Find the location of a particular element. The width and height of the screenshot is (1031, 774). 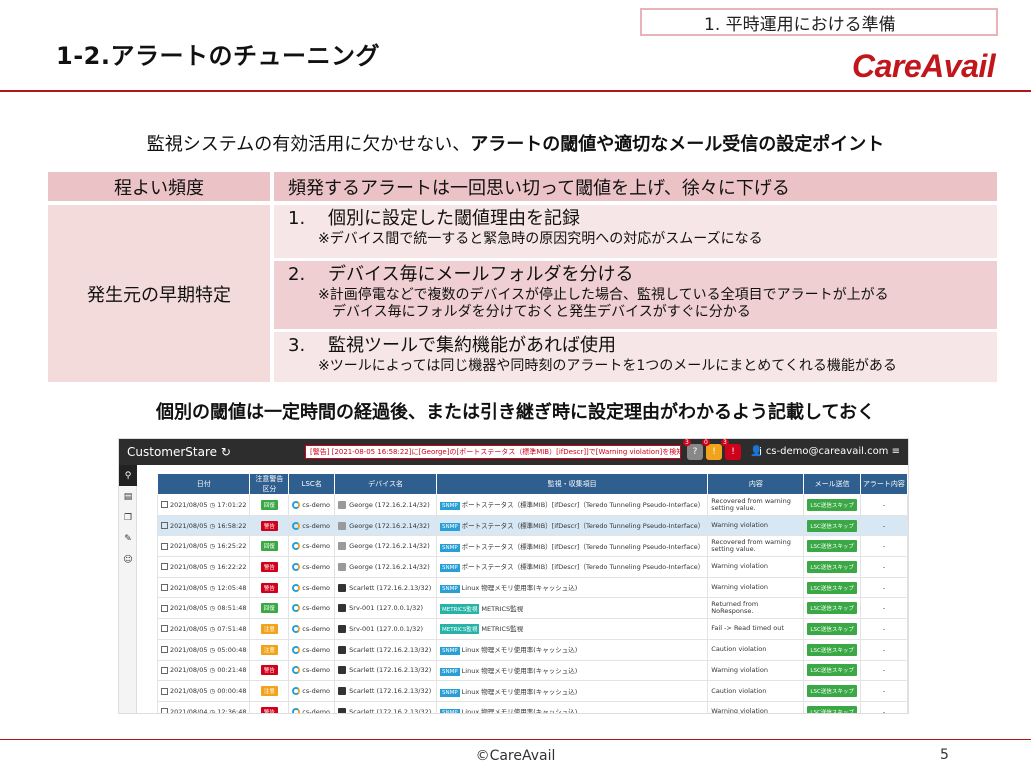

users-icon: ☺ is located at coordinates (128, 559).